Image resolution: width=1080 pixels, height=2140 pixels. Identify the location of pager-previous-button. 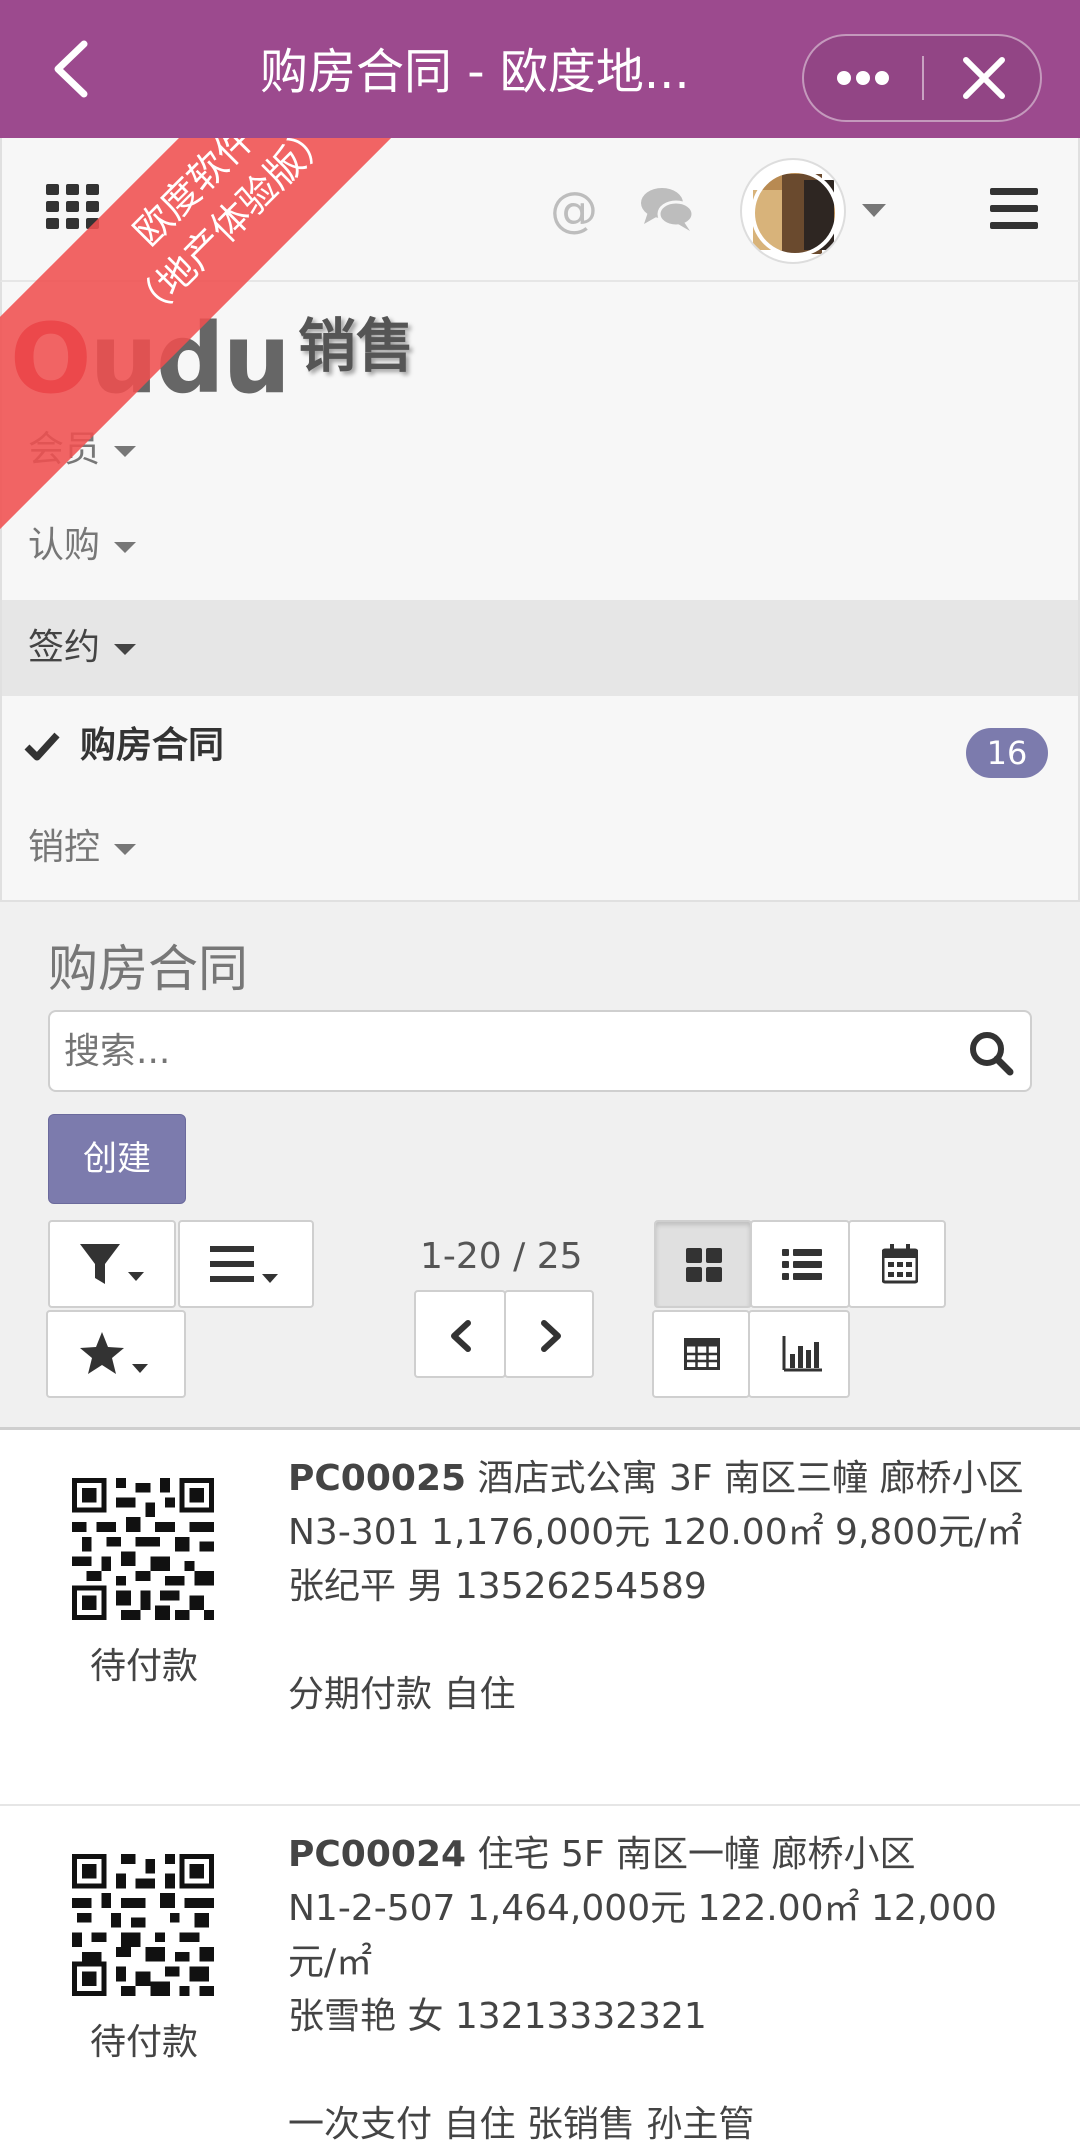
(460, 1334).